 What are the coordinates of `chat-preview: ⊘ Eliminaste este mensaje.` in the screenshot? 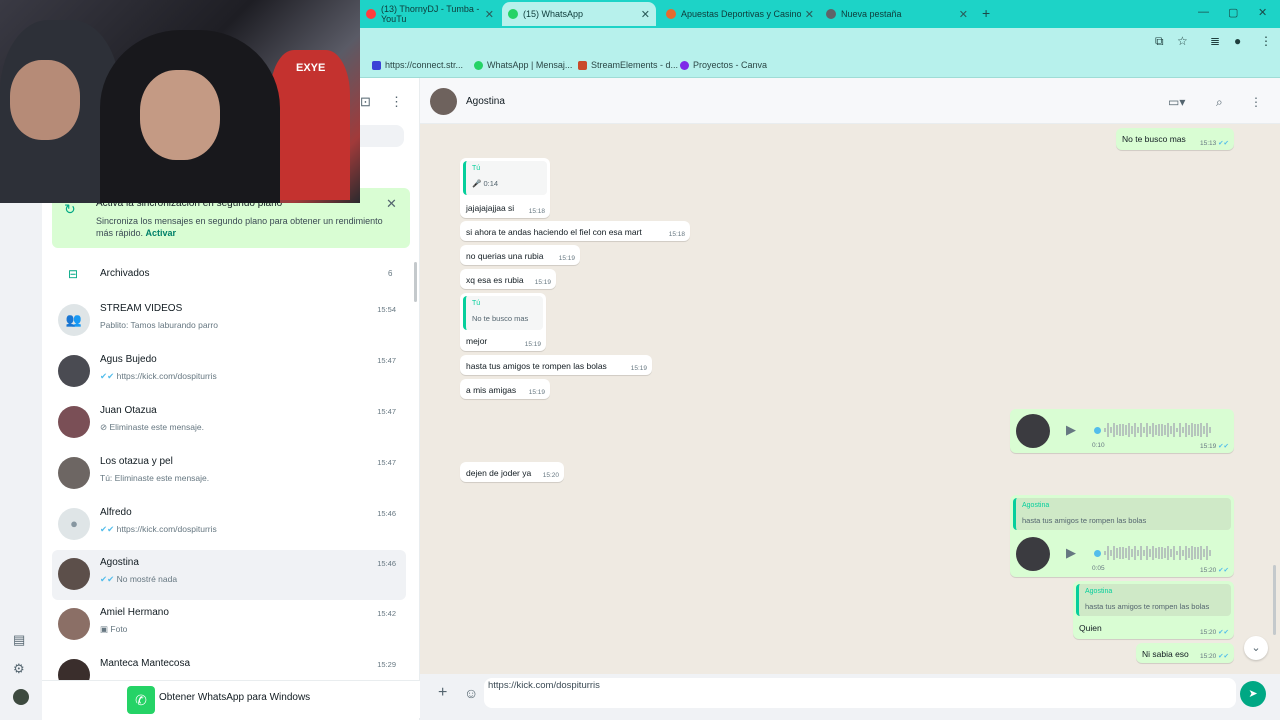 It's located at (152, 427).